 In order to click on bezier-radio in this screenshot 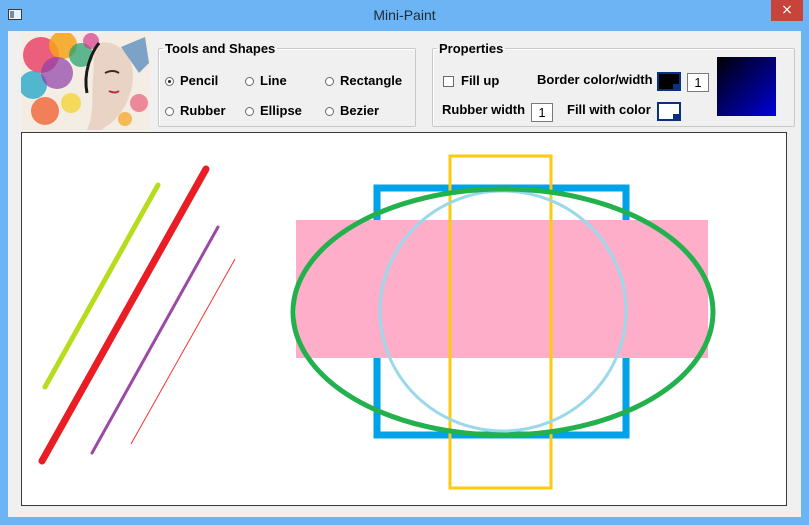, I will do `click(329, 111)`.